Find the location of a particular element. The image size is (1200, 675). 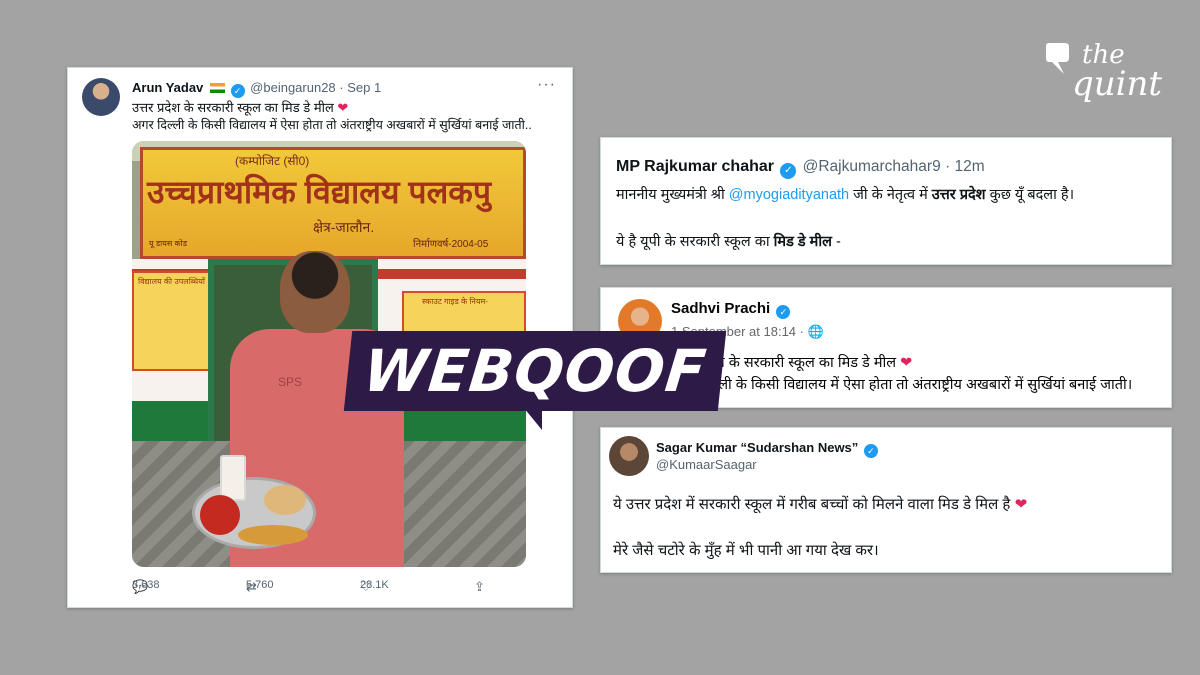

milk-glass is located at coordinates (233, 478).